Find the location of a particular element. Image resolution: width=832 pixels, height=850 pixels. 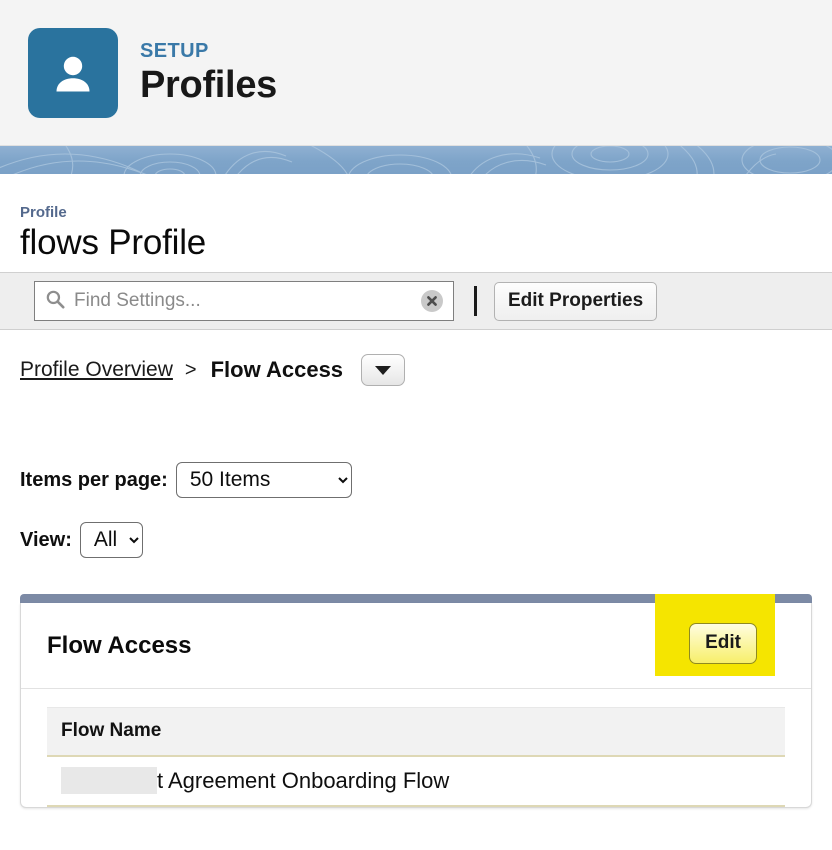

view-row: View: All is located at coordinates (416, 540).